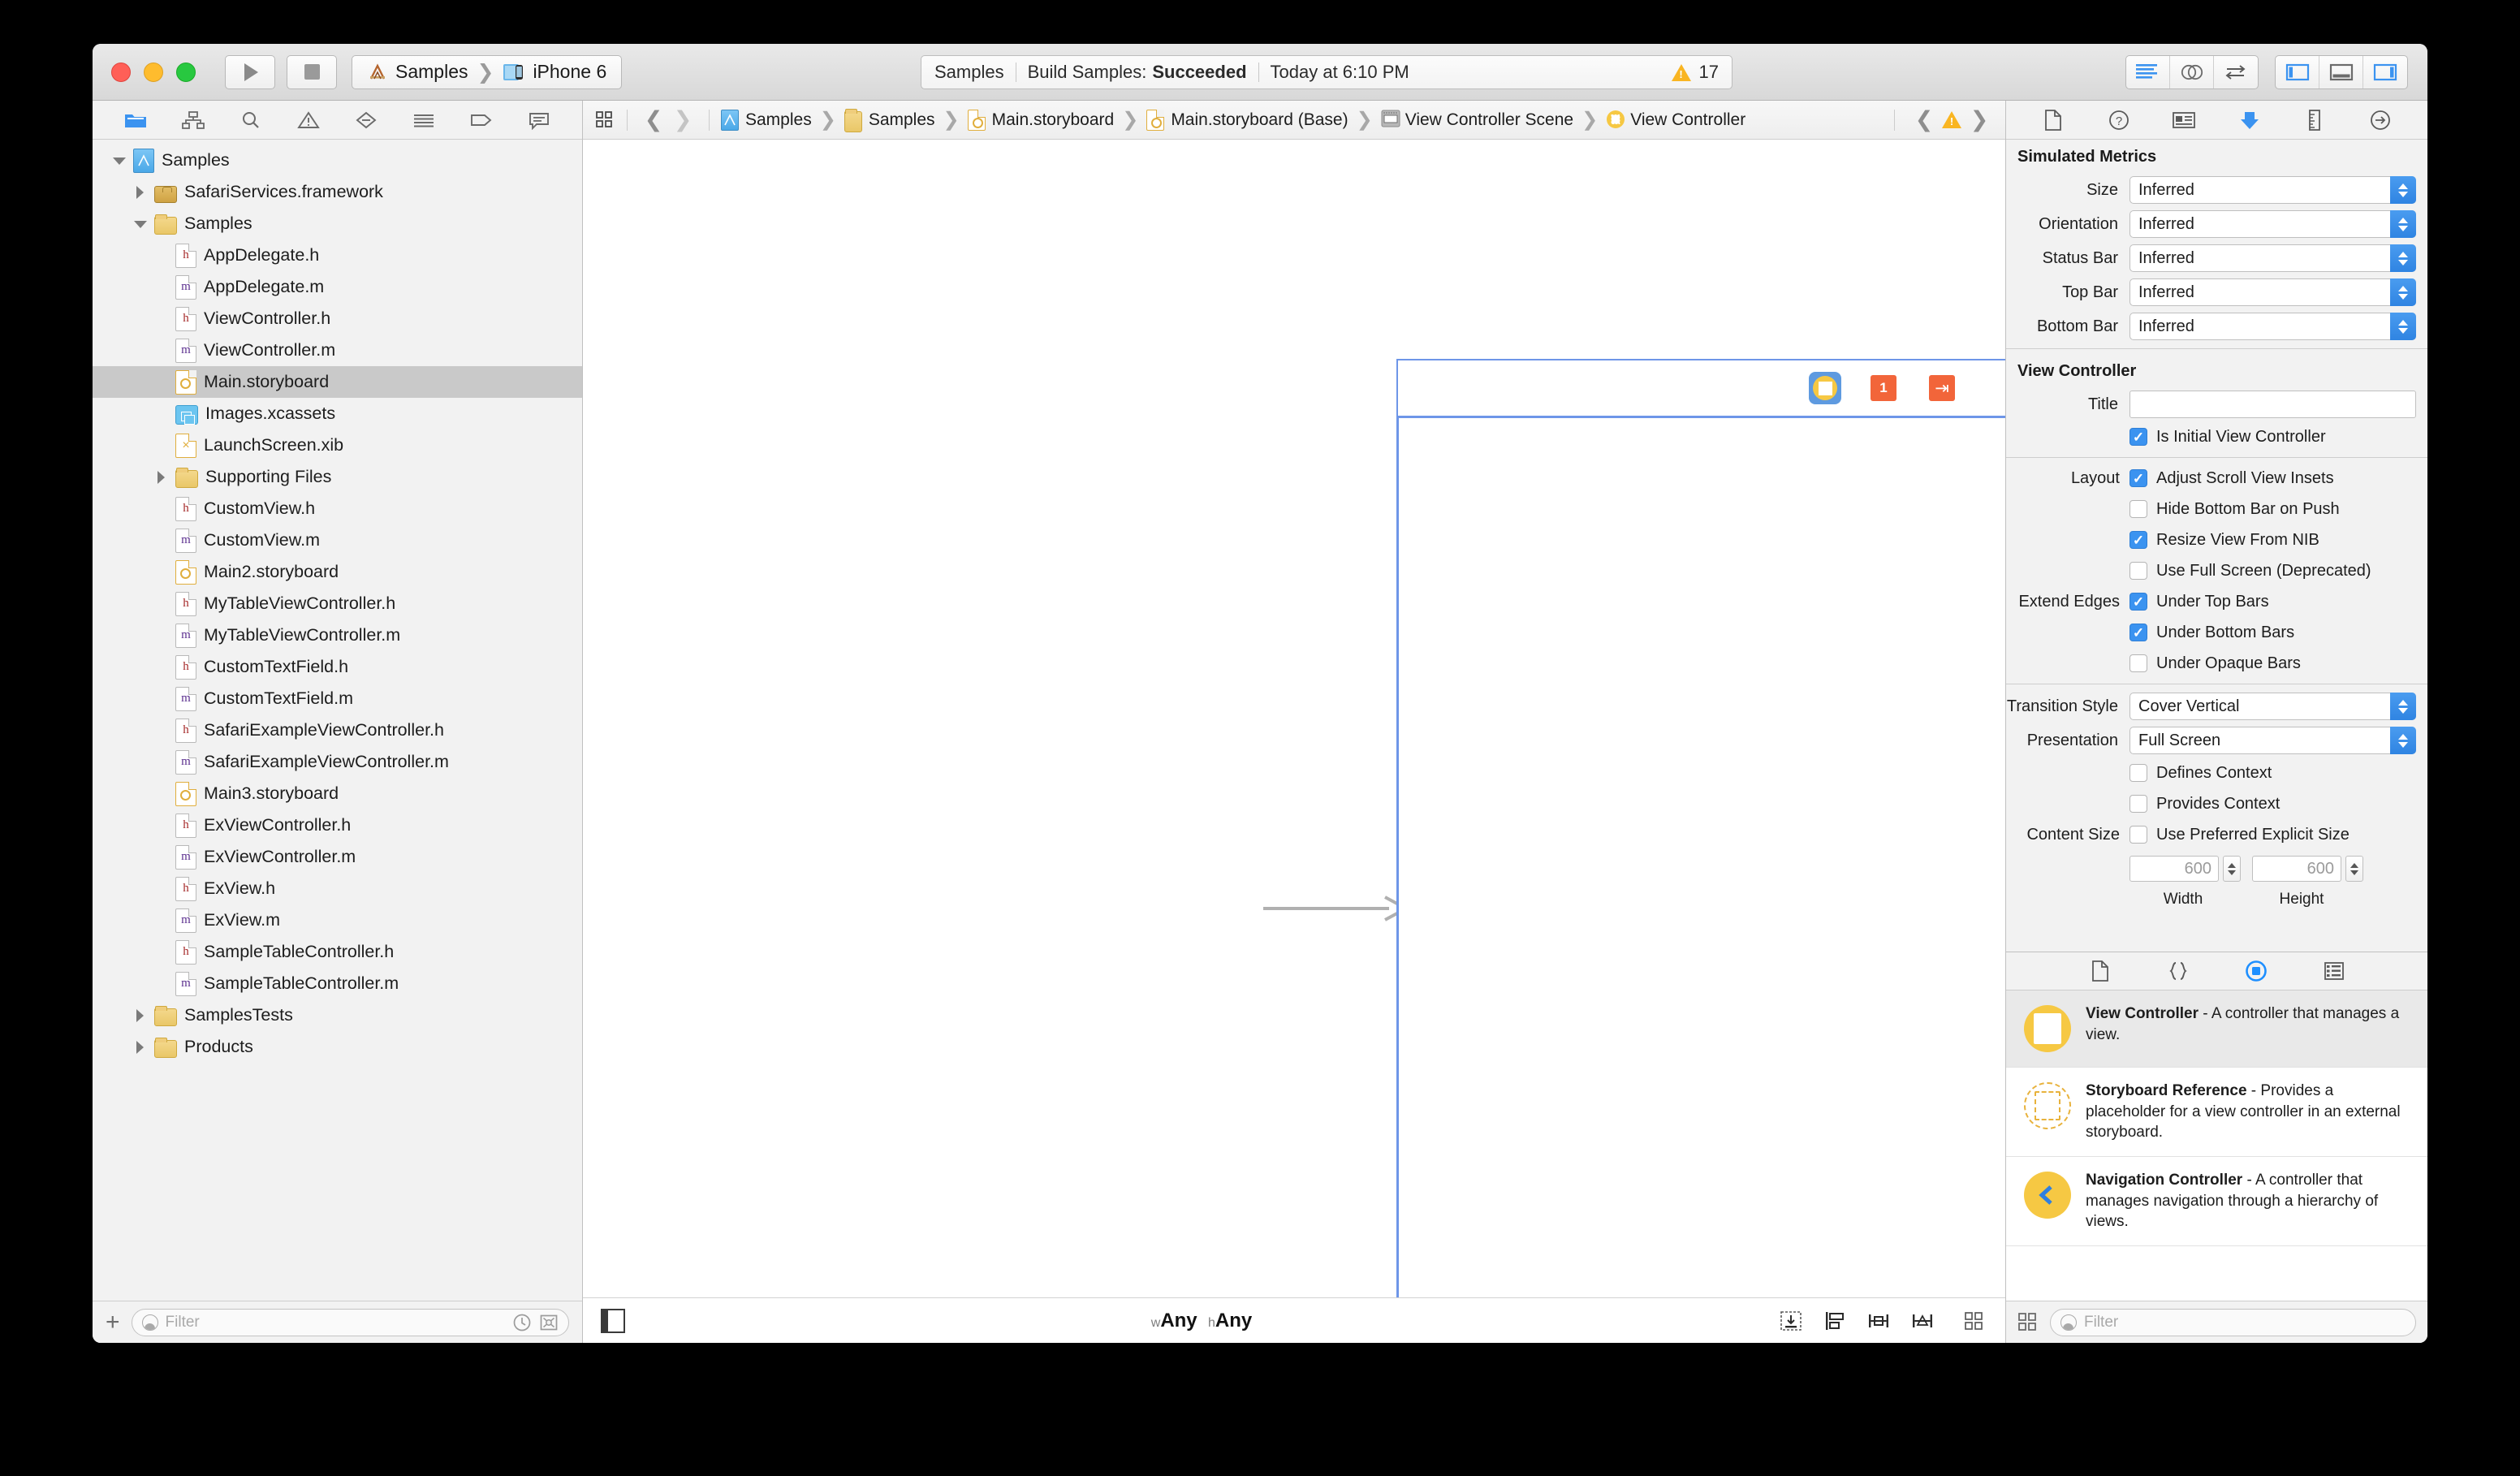 This screenshot has width=2520, height=1476. What do you see at coordinates (1951, 119) in the screenshot?
I see `jumpbar-warning-icon` at bounding box center [1951, 119].